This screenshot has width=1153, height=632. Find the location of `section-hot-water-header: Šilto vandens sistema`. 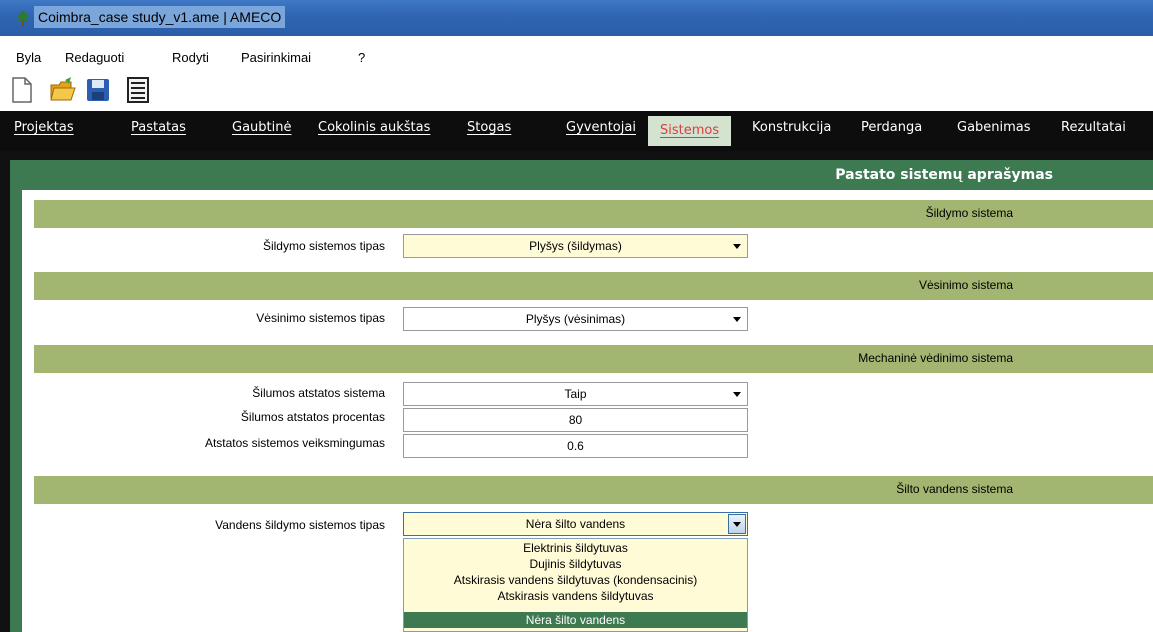

section-hot-water-header: Šilto vandens sistema is located at coordinates (593, 490).